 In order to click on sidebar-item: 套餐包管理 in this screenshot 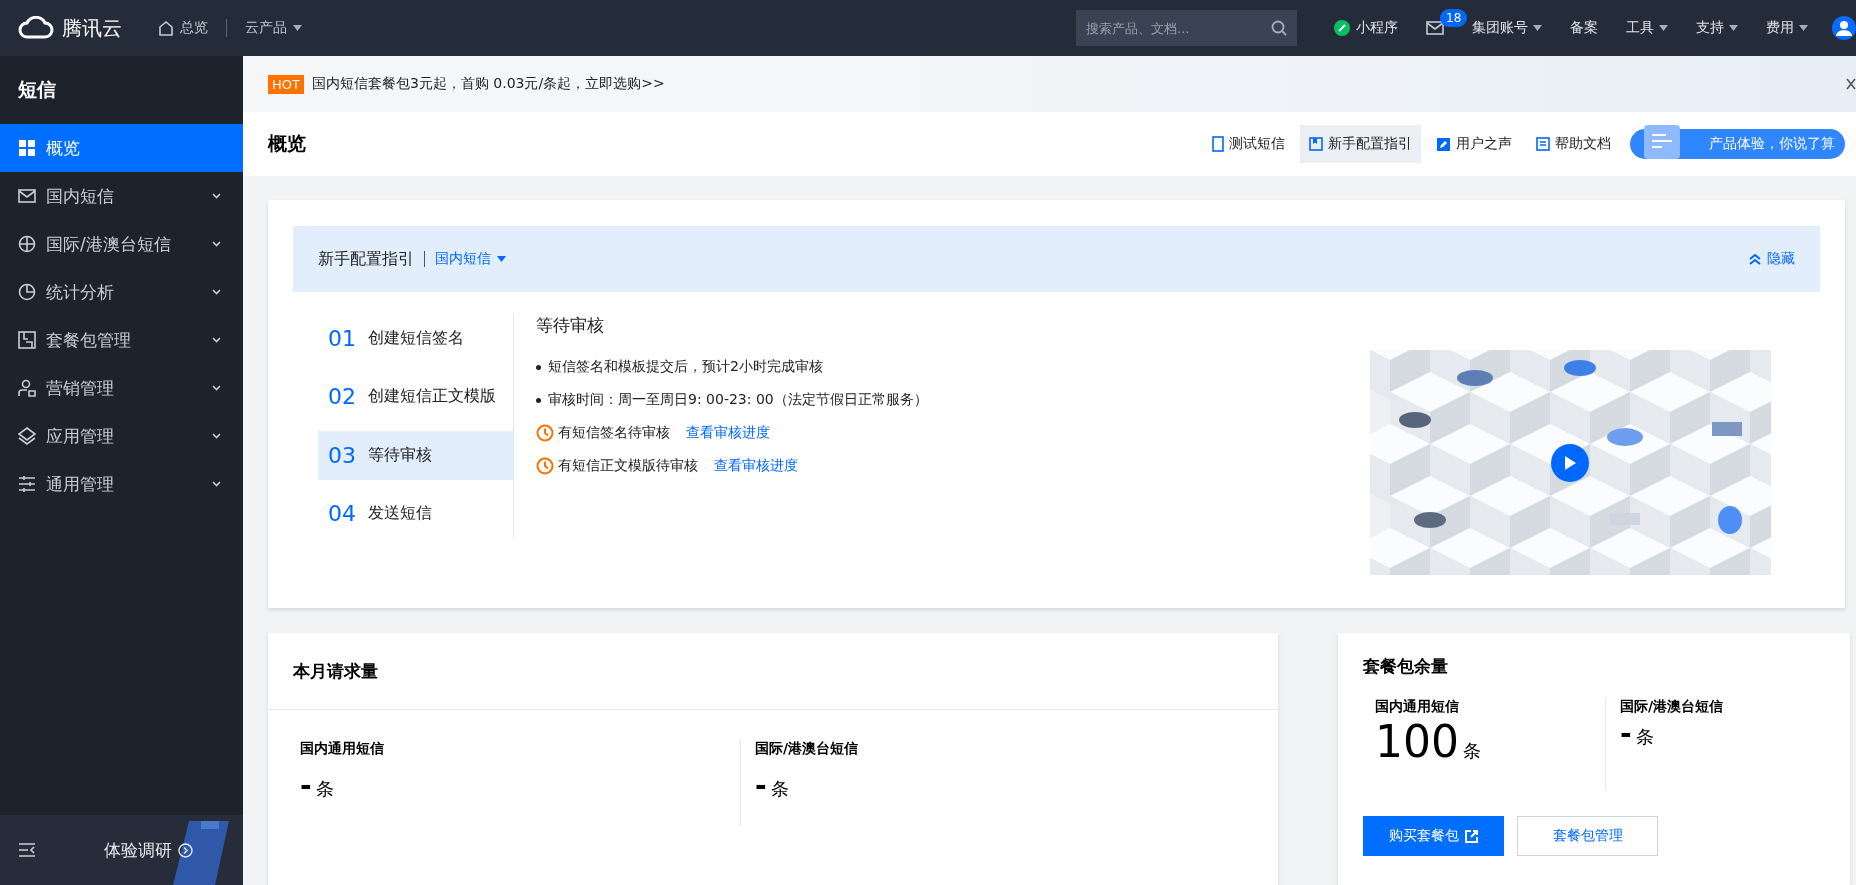, I will do `click(121, 340)`.